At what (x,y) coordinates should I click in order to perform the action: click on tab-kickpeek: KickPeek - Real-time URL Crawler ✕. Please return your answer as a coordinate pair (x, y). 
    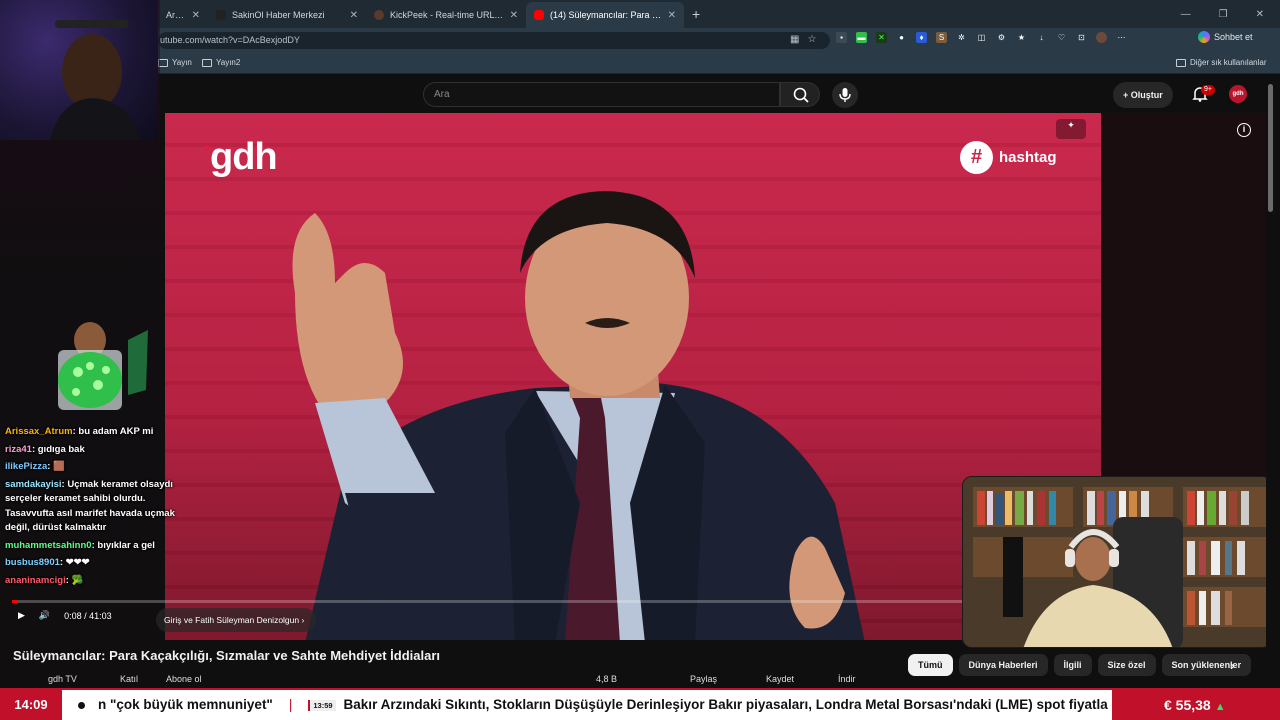
    Looking at the image, I should click on (446, 15).